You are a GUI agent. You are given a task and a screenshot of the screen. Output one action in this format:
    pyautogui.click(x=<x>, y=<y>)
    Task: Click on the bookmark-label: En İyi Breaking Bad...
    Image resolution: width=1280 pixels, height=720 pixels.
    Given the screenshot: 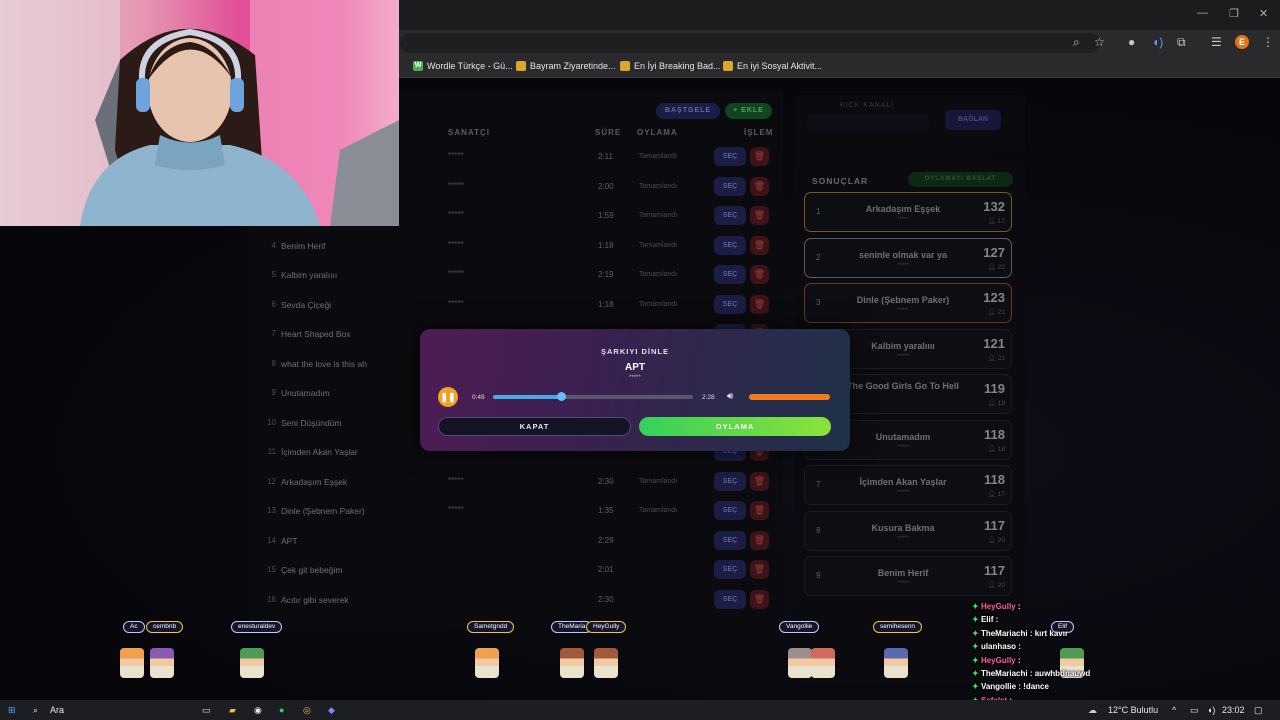 What is the action you would take?
    pyautogui.click(x=677, y=66)
    